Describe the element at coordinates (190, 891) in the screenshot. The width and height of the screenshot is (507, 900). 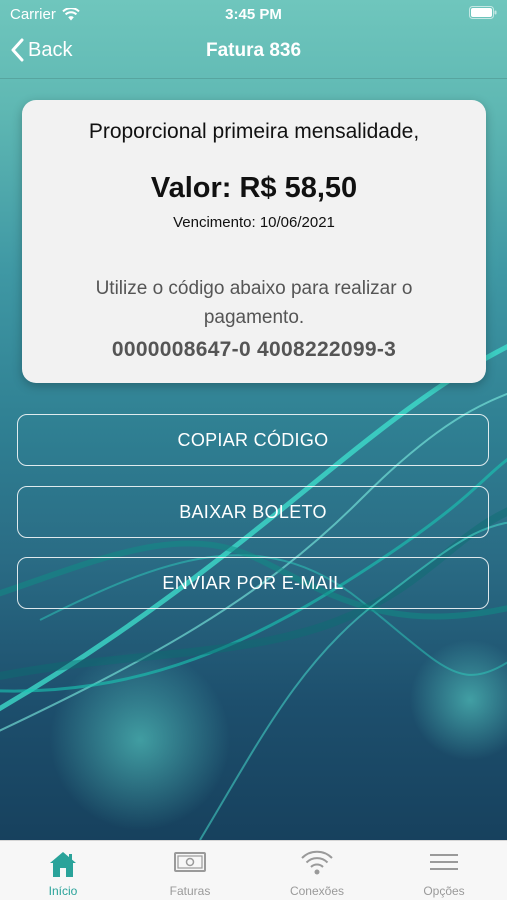
I see `tab-label: Faturas` at that location.